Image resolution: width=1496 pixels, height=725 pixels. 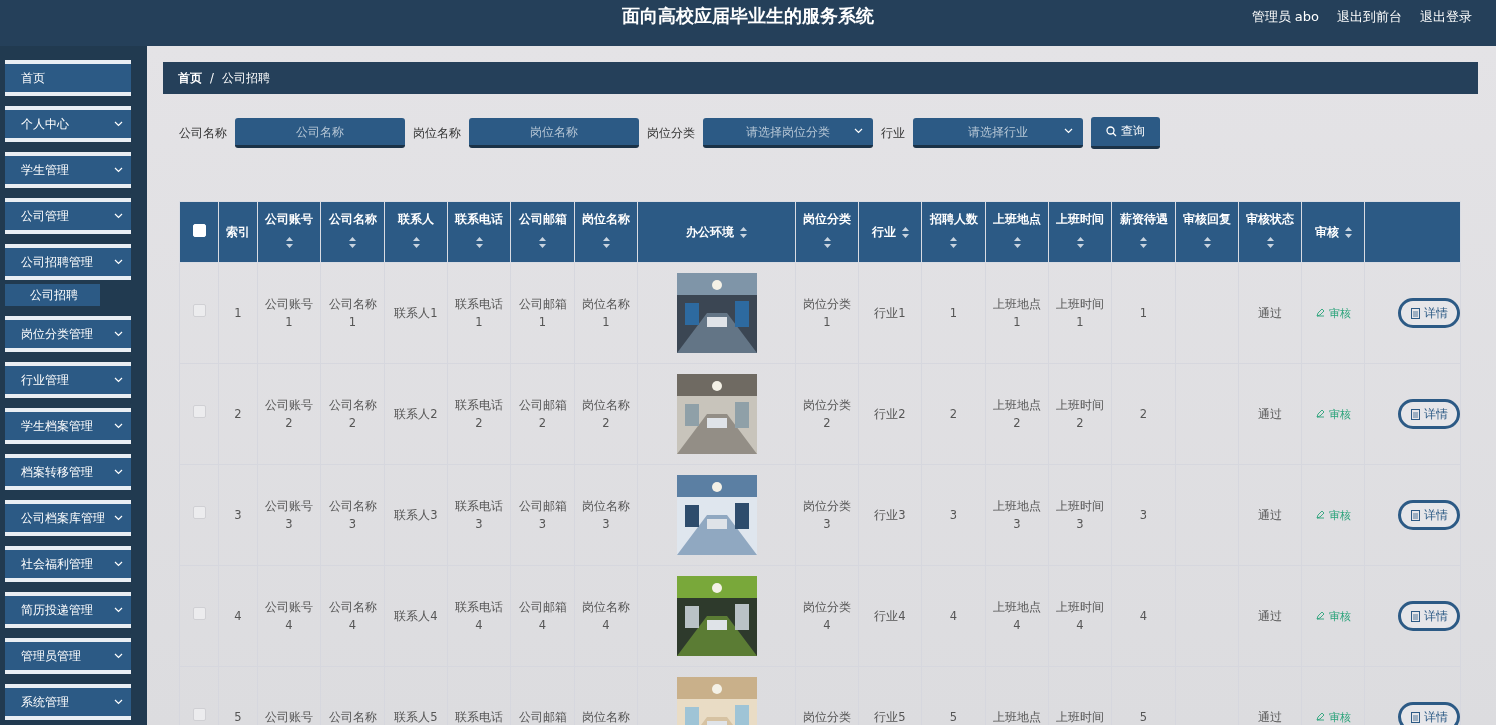 What do you see at coordinates (416, 313) in the screenshot?
I see `table-cell: 联系人1` at bounding box center [416, 313].